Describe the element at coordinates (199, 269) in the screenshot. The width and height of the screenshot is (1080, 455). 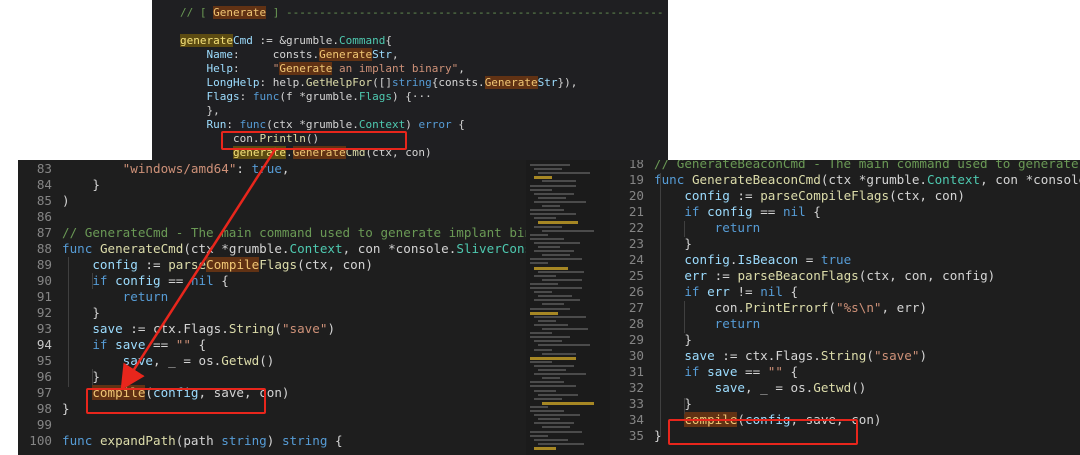
I see `arrow-annotation-icon` at that location.